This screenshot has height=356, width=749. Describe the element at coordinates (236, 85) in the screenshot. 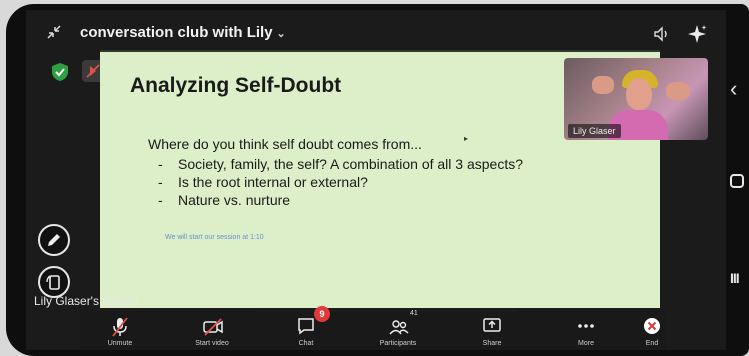

I see `slide-title: Analyzing Self-Doubt` at that location.